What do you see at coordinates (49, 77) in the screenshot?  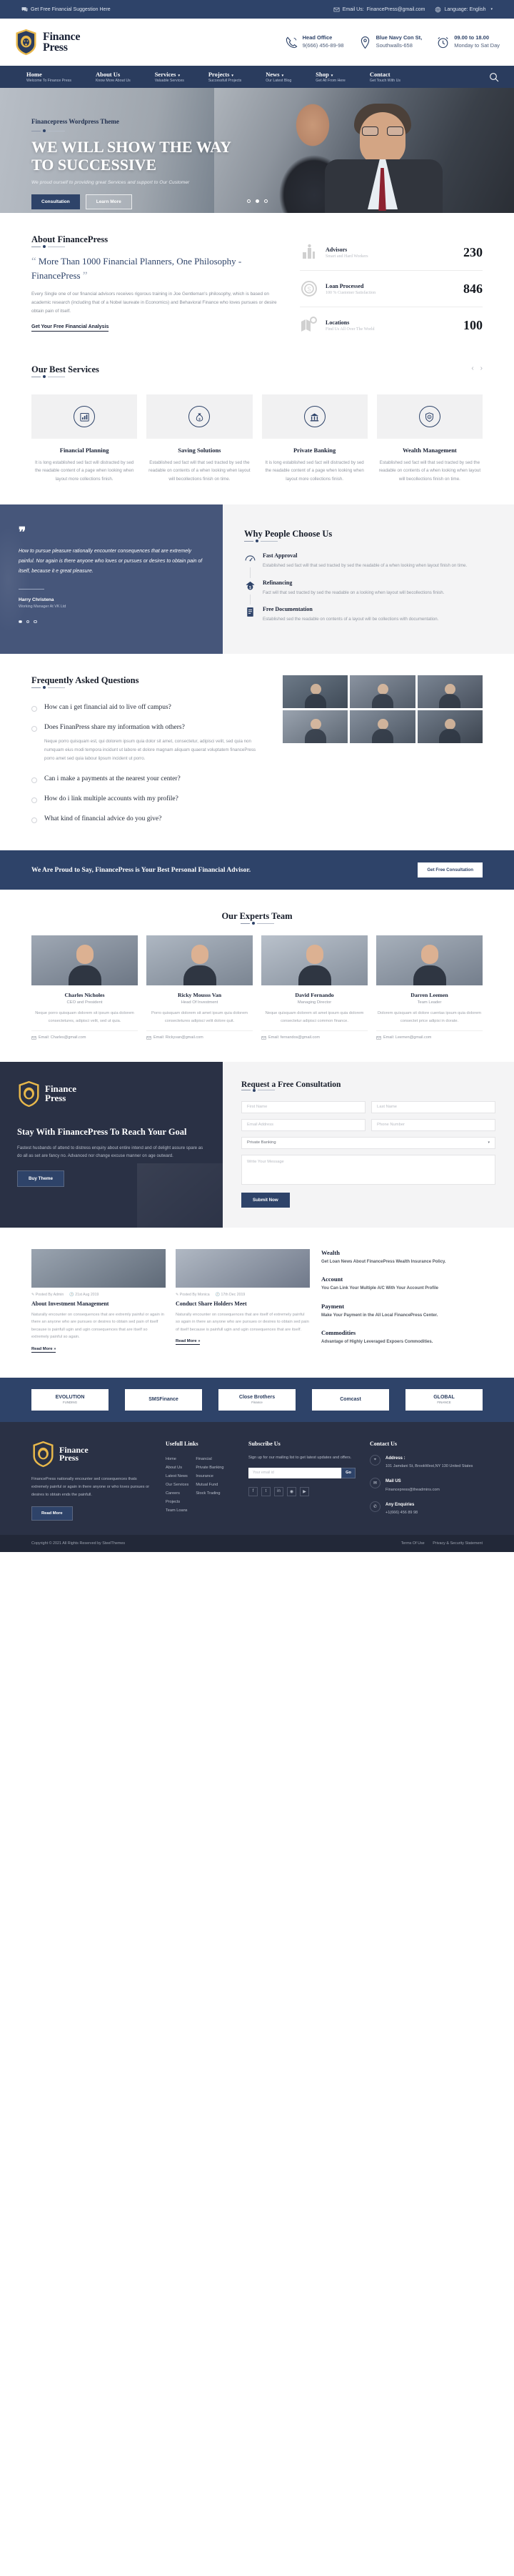 I see `nav-item-home: Home Welcome To Finance Press` at bounding box center [49, 77].